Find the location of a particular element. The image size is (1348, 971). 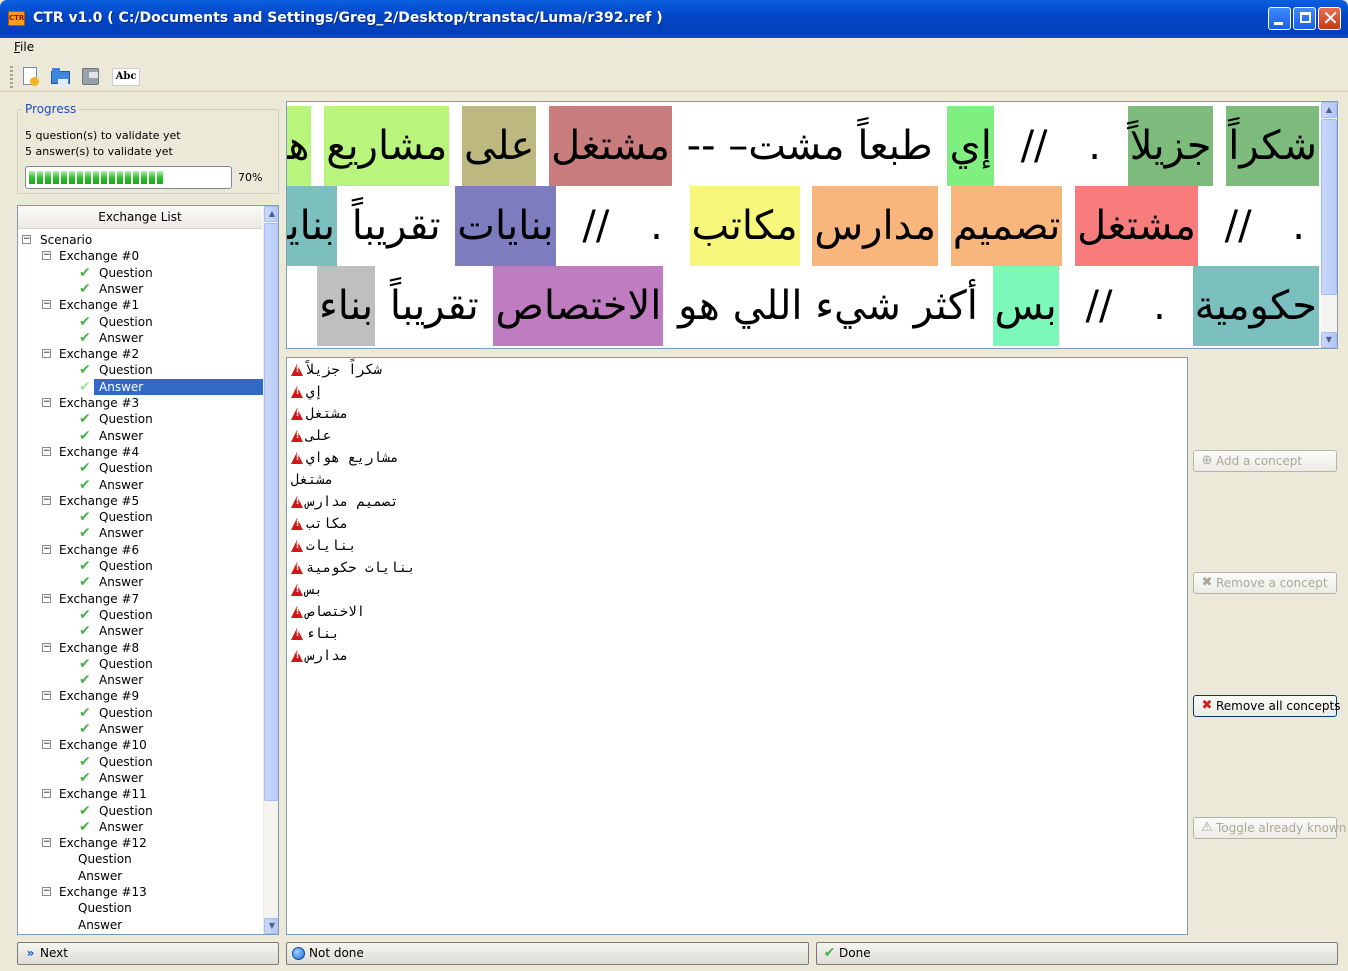

highlighted-word: مكاتب is located at coordinates (744, 226).